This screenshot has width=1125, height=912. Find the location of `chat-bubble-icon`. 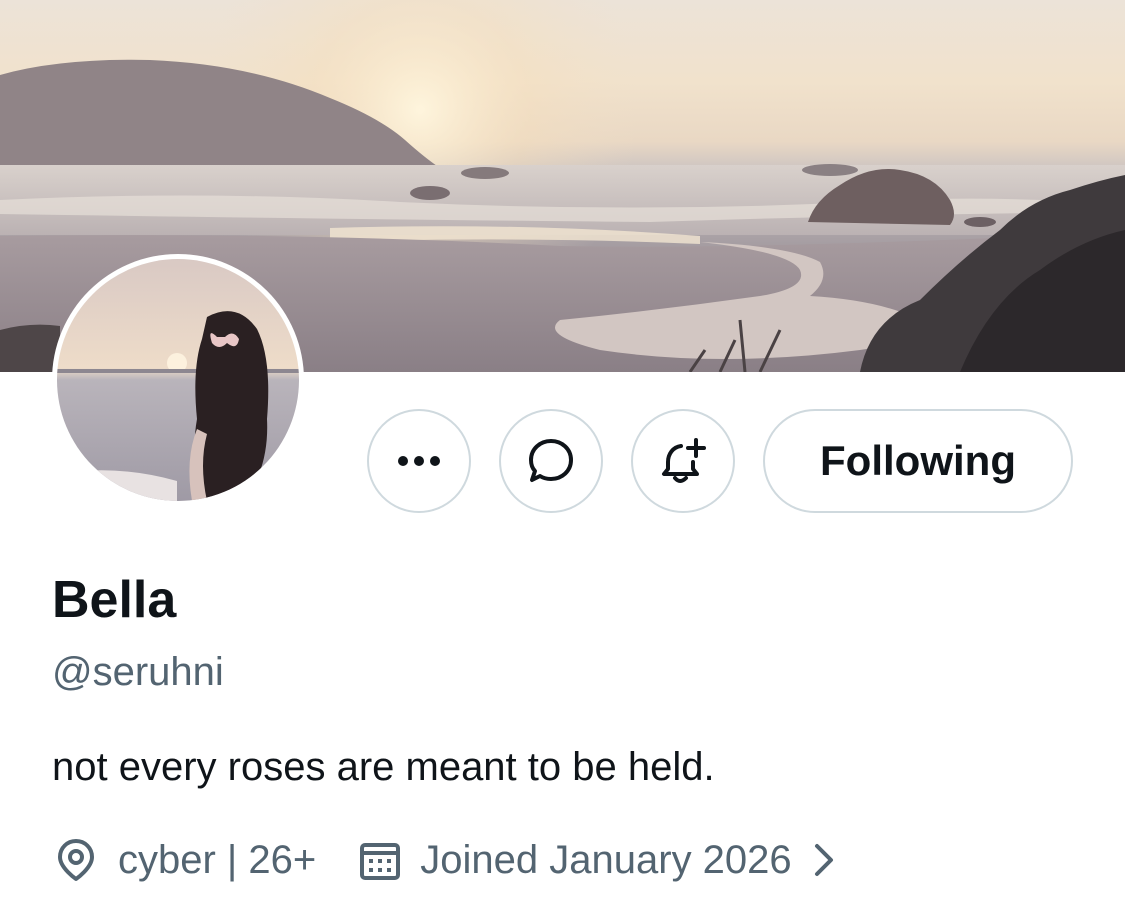

chat-bubble-icon is located at coordinates (551, 460).